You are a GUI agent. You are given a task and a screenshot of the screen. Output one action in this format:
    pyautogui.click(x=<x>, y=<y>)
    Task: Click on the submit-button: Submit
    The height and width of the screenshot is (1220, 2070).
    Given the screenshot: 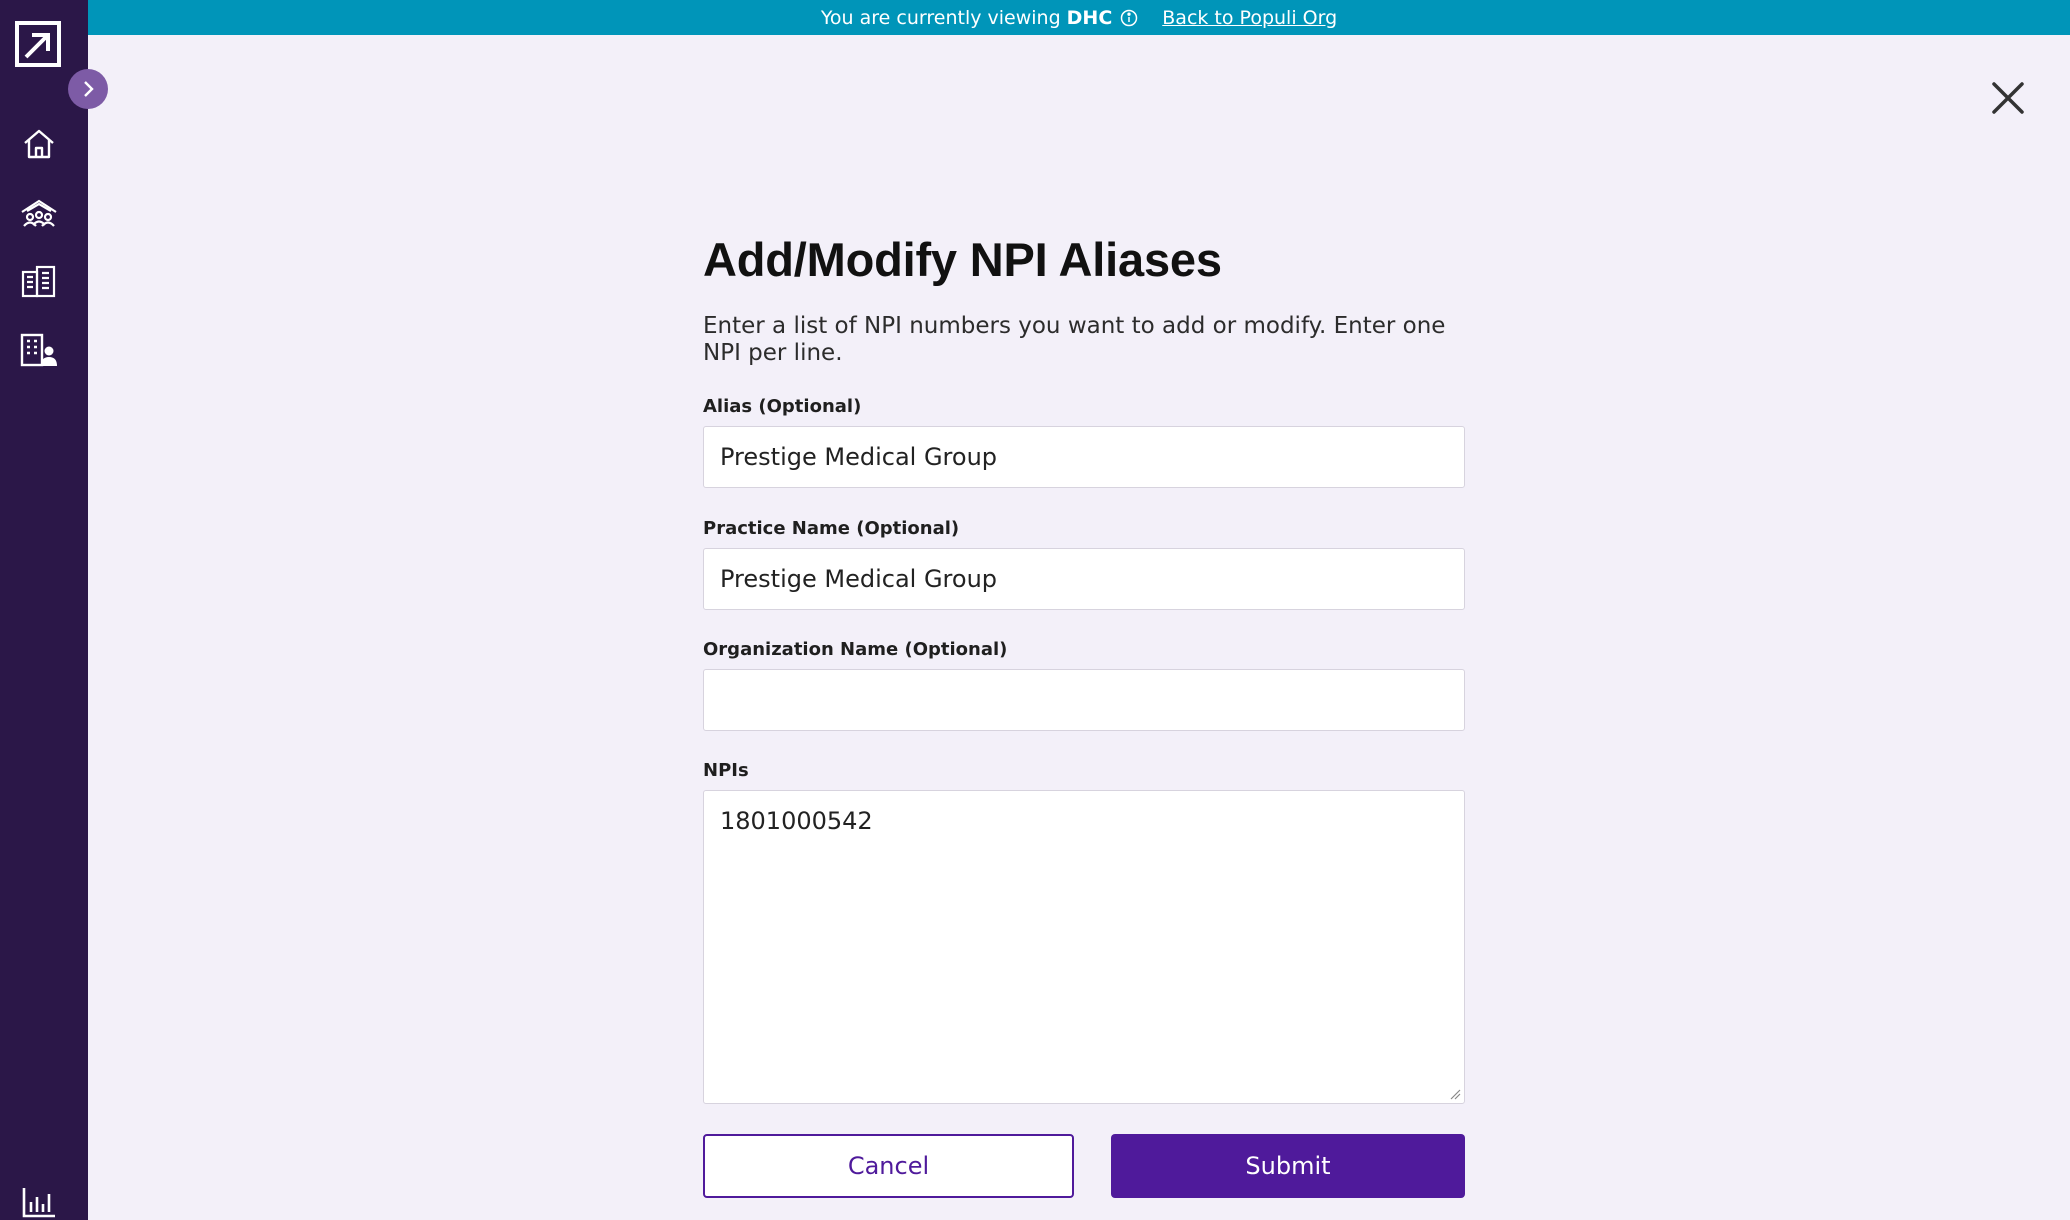 What is the action you would take?
    pyautogui.click(x=1288, y=1166)
    